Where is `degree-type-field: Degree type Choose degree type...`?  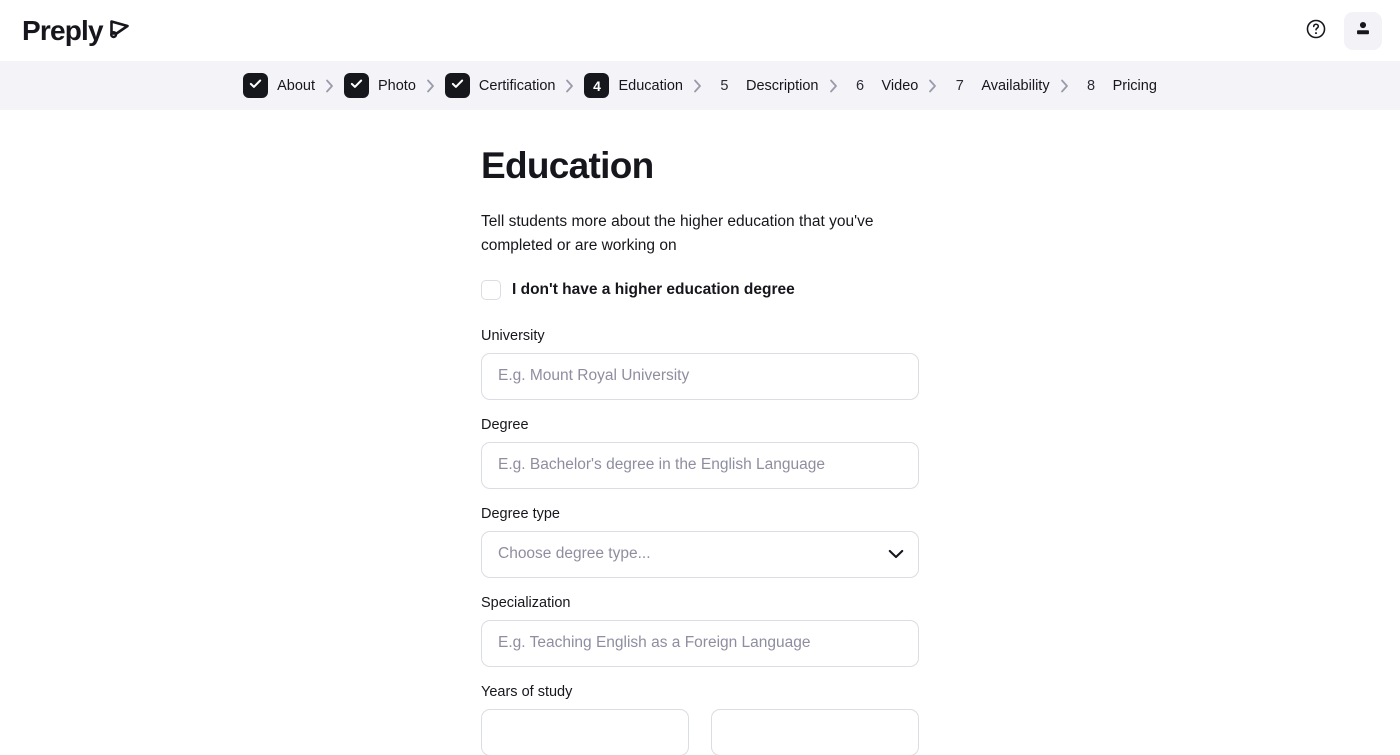 degree-type-field: Degree type Choose degree type... is located at coordinates (700, 542).